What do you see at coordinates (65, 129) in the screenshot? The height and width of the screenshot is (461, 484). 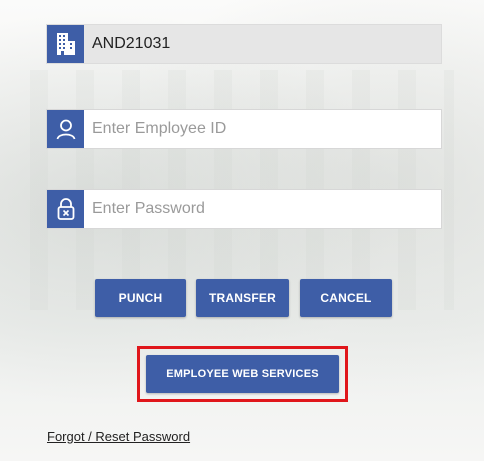 I see `user-icon` at bounding box center [65, 129].